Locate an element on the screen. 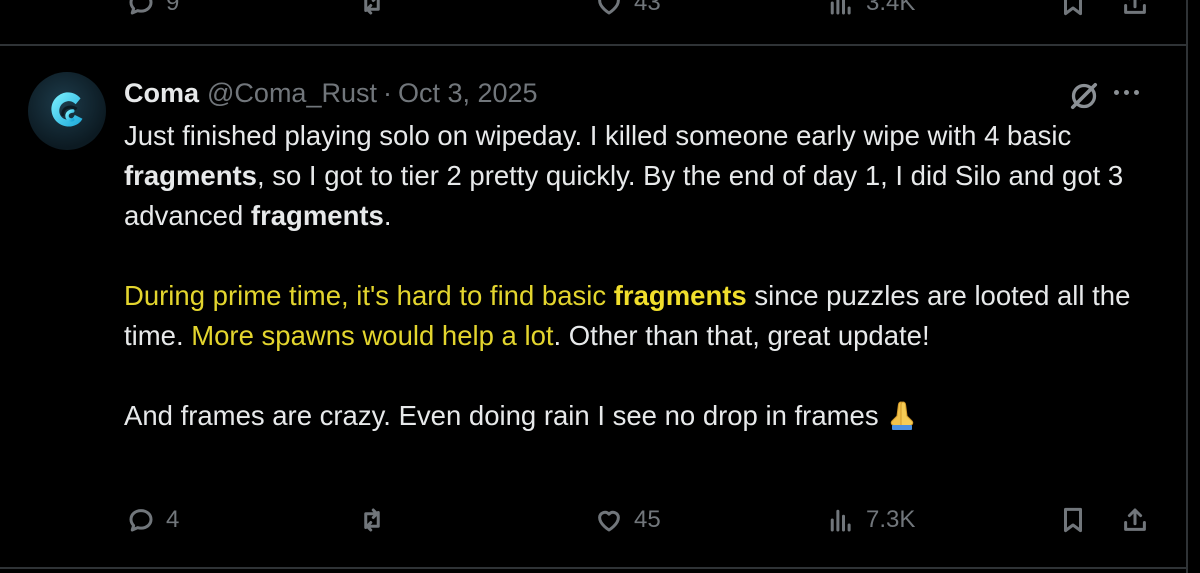 This screenshot has height=573, width=1200. tweet-header: Coma @Coma_Rust · Oct 3, 2025 is located at coordinates (331, 94).